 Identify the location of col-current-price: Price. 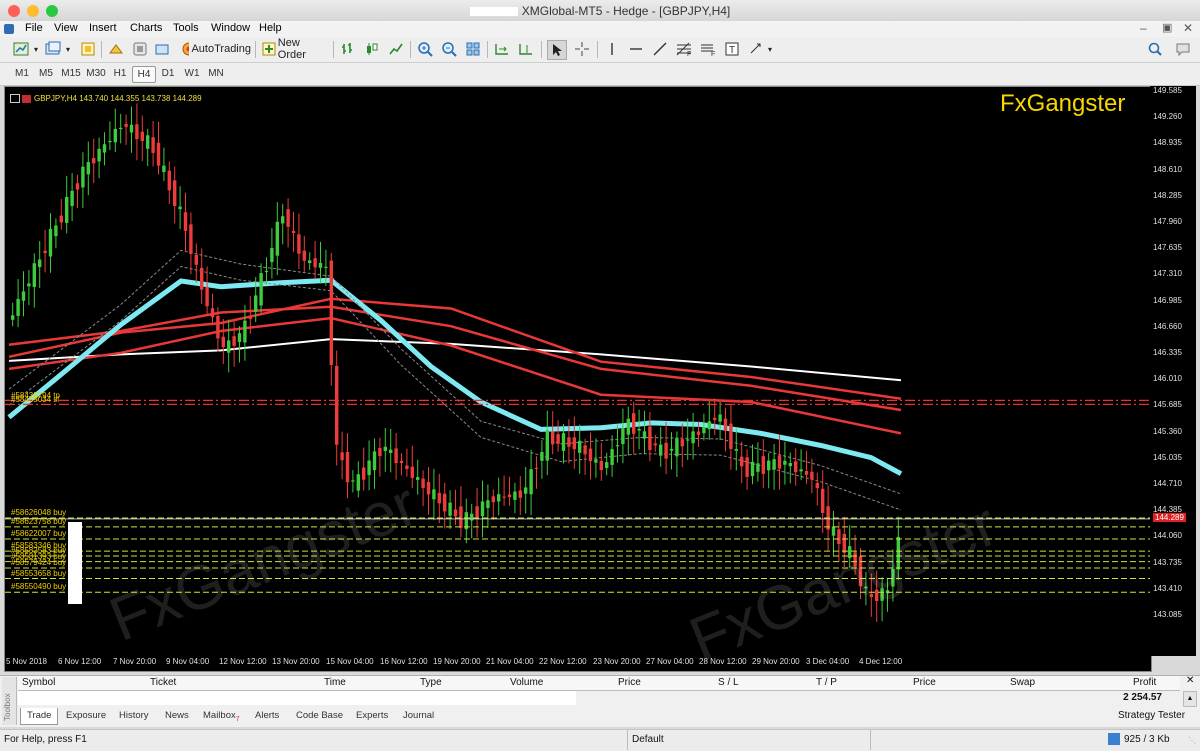
(924, 682).